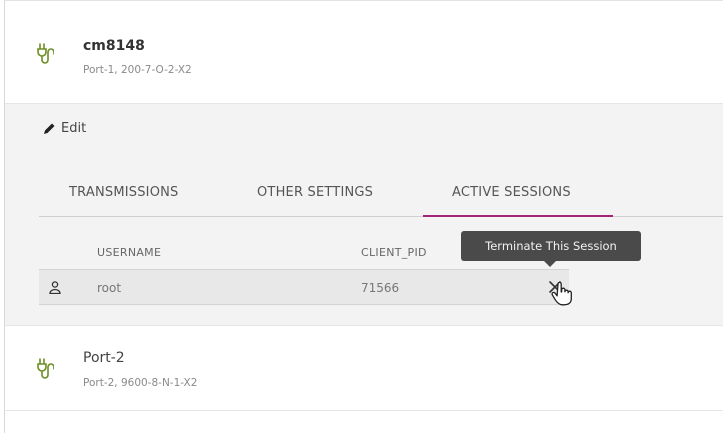 This screenshot has width=723, height=433. I want to click on table-row: root 71566, so click(305, 287).